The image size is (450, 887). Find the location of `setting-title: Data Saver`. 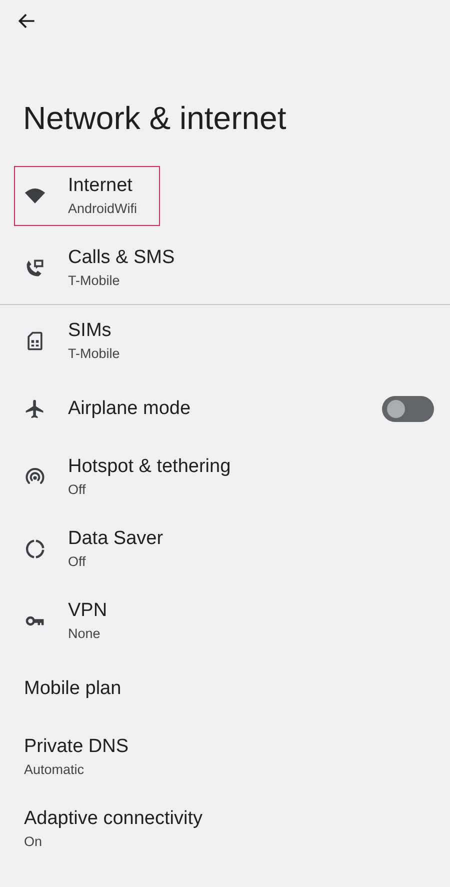

setting-title: Data Saver is located at coordinates (116, 539).